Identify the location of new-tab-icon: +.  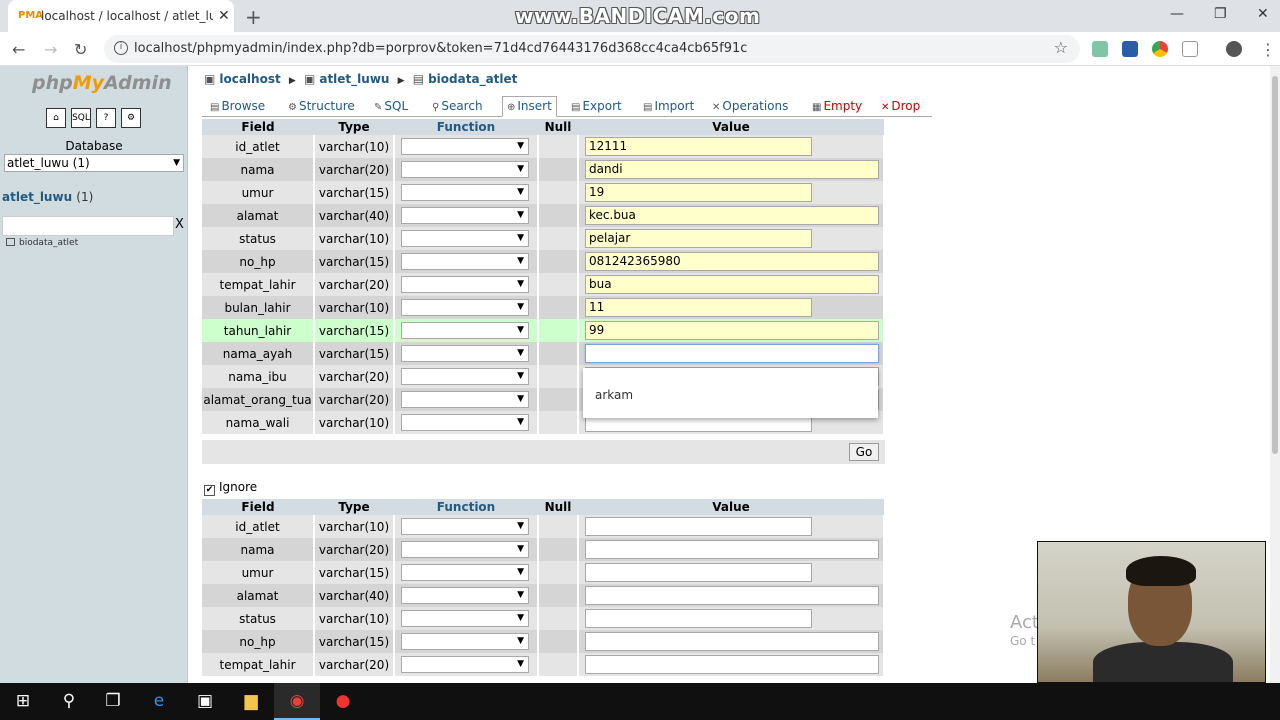
(253, 17).